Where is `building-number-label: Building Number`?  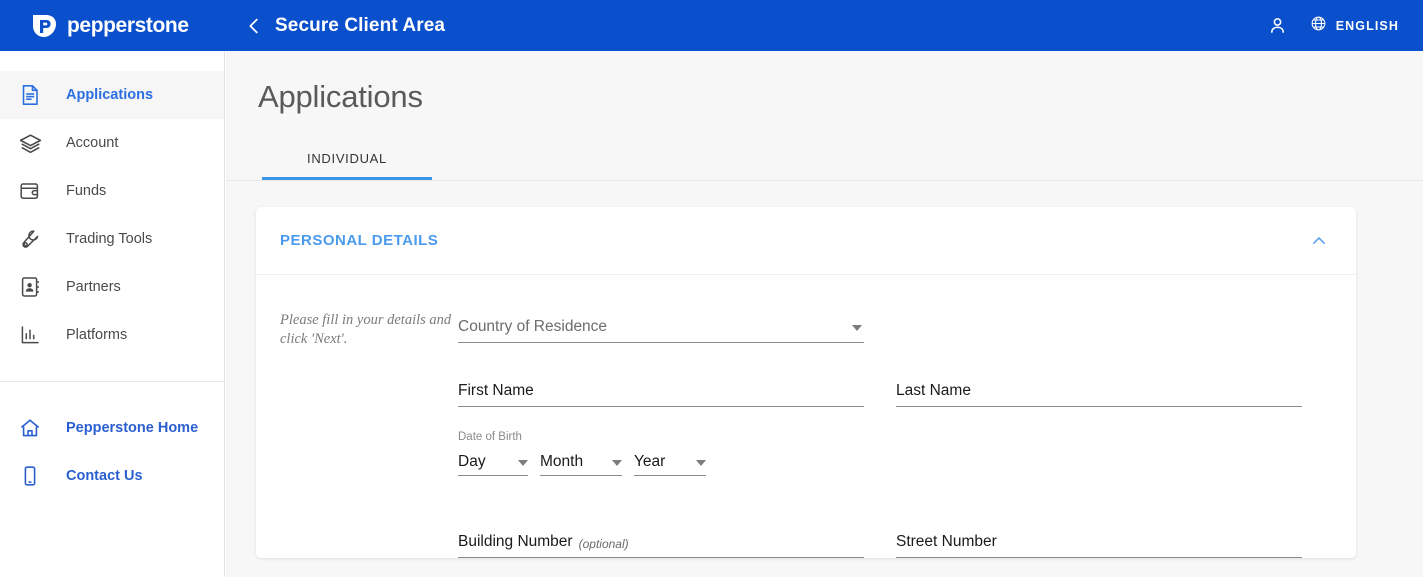 building-number-label: Building Number is located at coordinates (515, 541).